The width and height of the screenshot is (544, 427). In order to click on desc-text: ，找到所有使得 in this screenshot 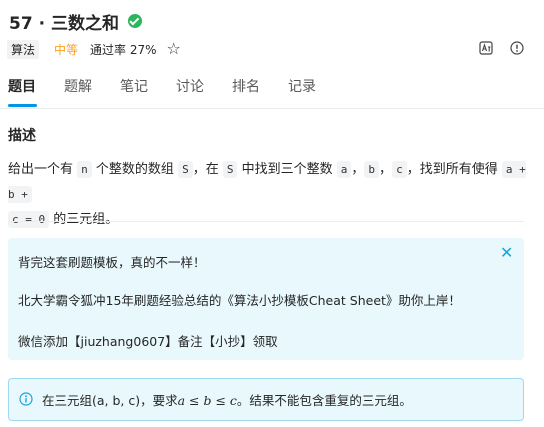, I will do `click(452, 169)`.